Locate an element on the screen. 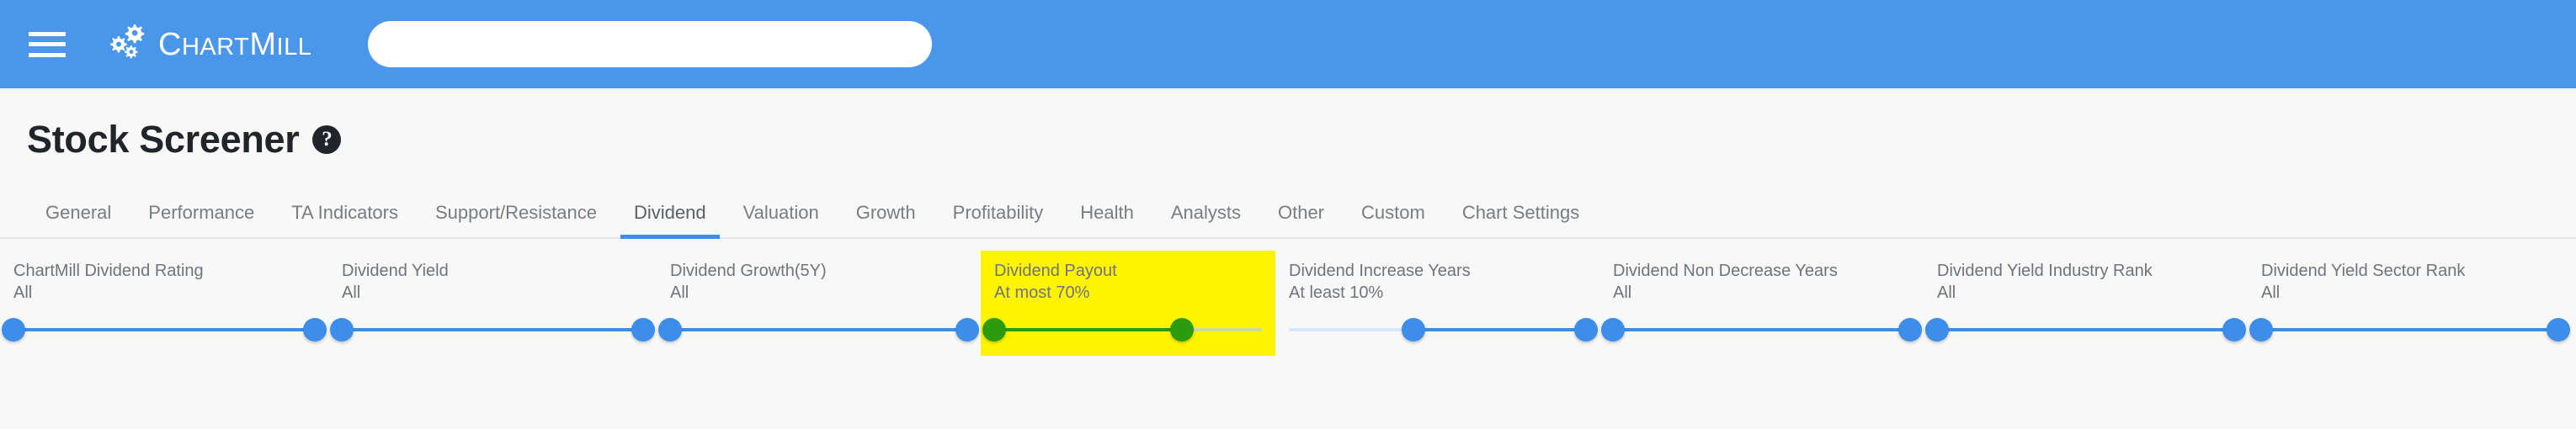 This screenshot has height=429, width=2576. filter-chartmill-dividend-rating: ChartMill Dividend Rating All is located at coordinates (164, 303).